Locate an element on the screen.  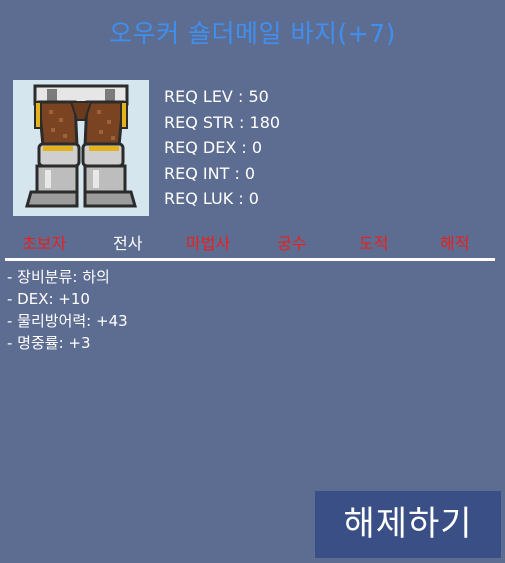
unequip-button: 해제하기 is located at coordinates (408, 524).